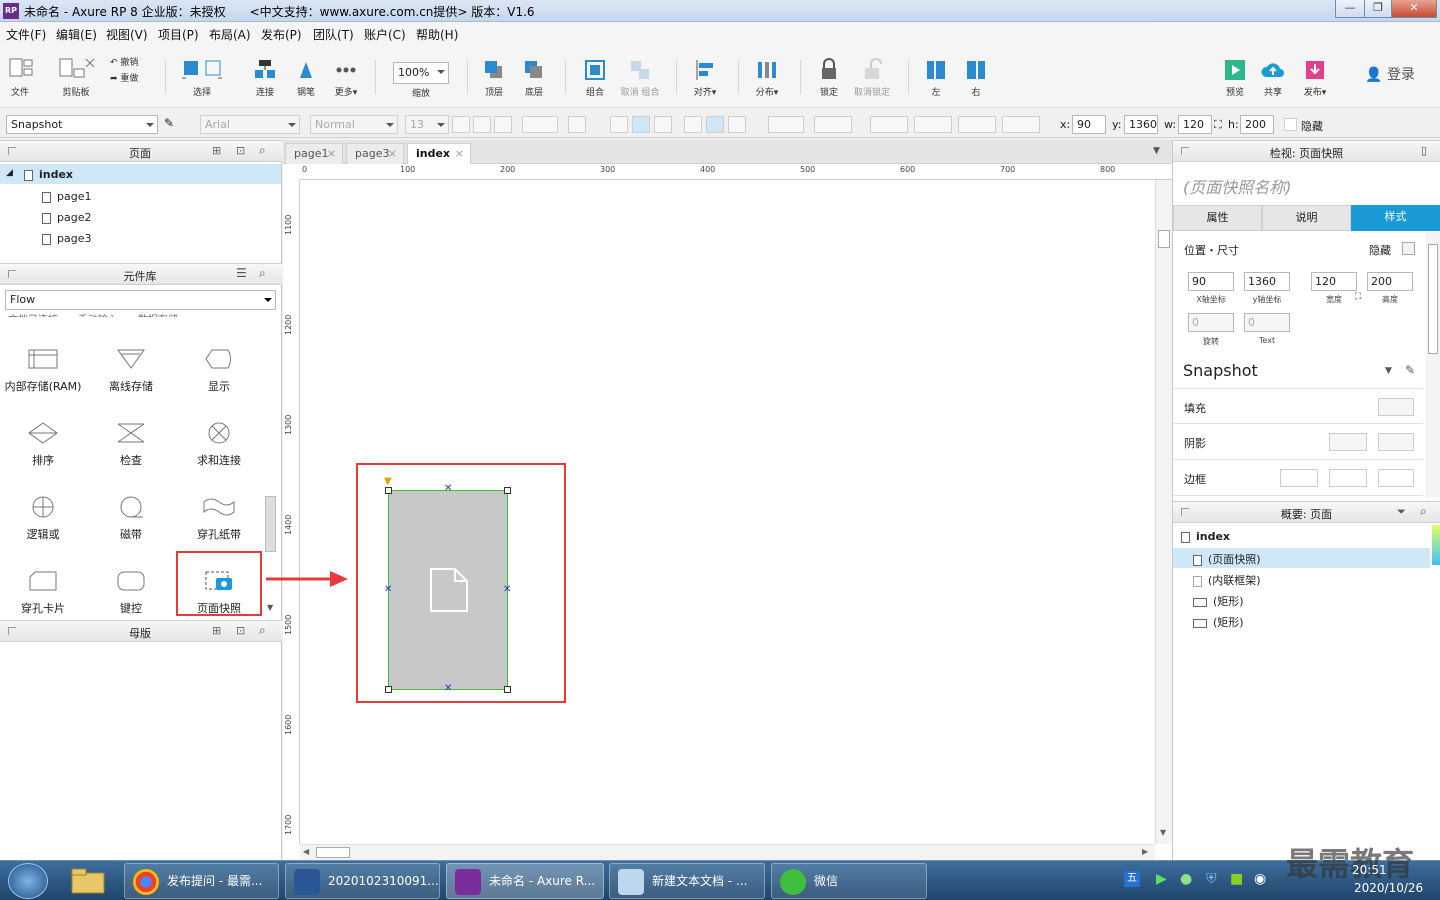 The width and height of the screenshot is (1440, 900). Describe the element at coordinates (503, 124) in the screenshot. I see `underline-icon` at that location.